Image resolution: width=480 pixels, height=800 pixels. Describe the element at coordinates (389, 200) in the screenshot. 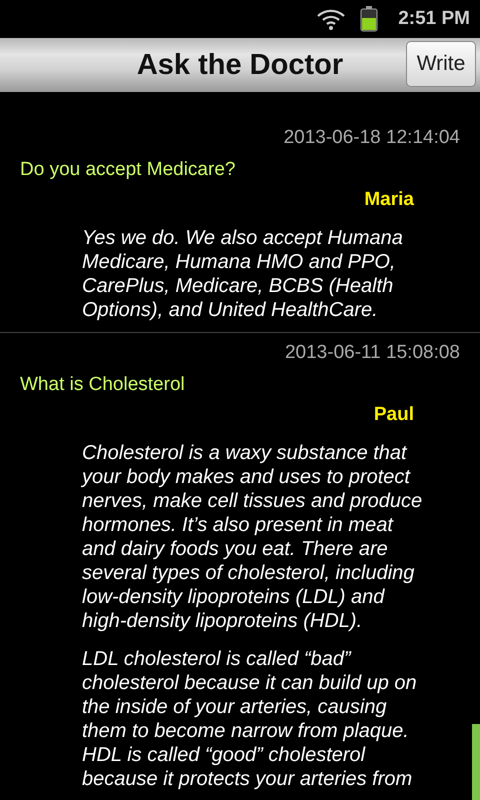

I see `author-name: Maria` at that location.